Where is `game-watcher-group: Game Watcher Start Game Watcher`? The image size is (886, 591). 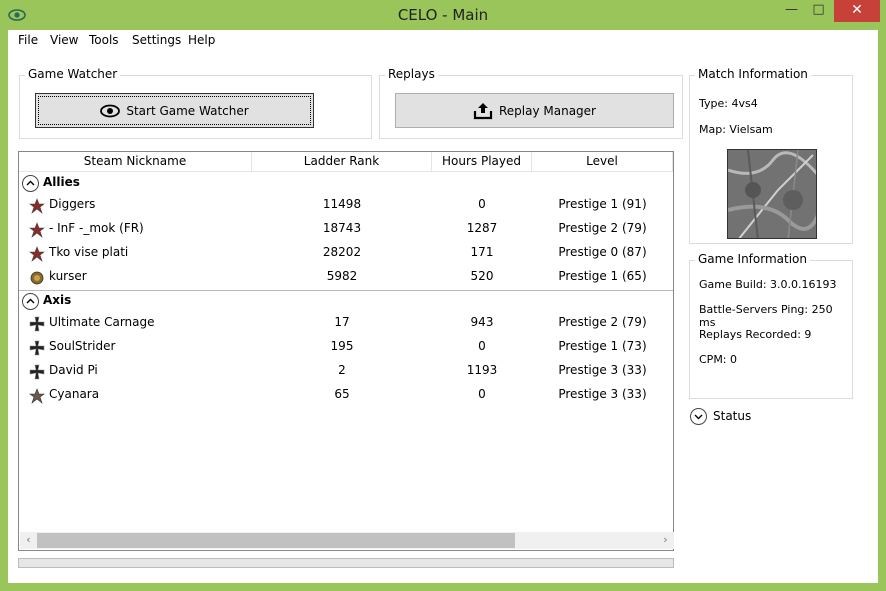 game-watcher-group: Game Watcher Start Game Watcher is located at coordinates (195, 103).